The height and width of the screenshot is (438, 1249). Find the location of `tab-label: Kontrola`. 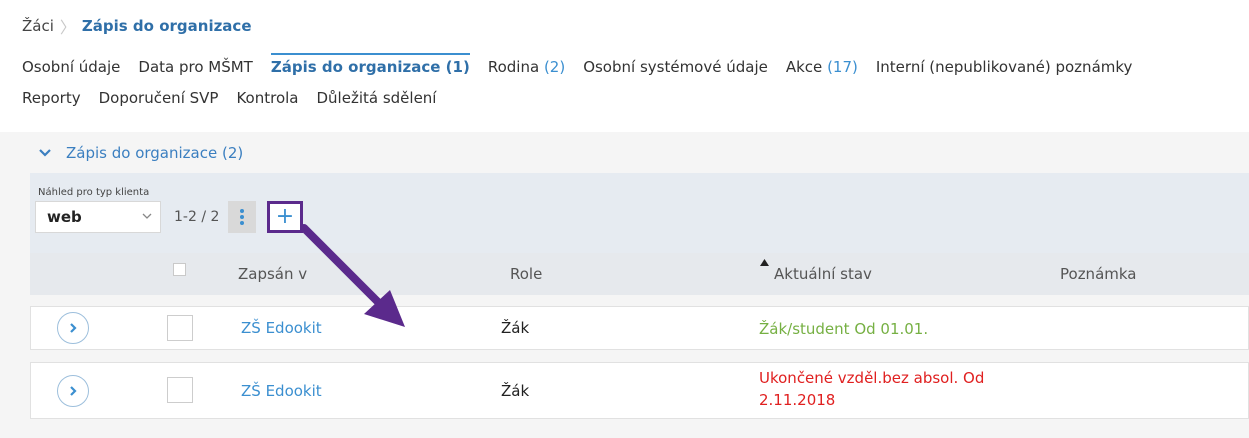

tab-label: Kontrola is located at coordinates (267, 98).